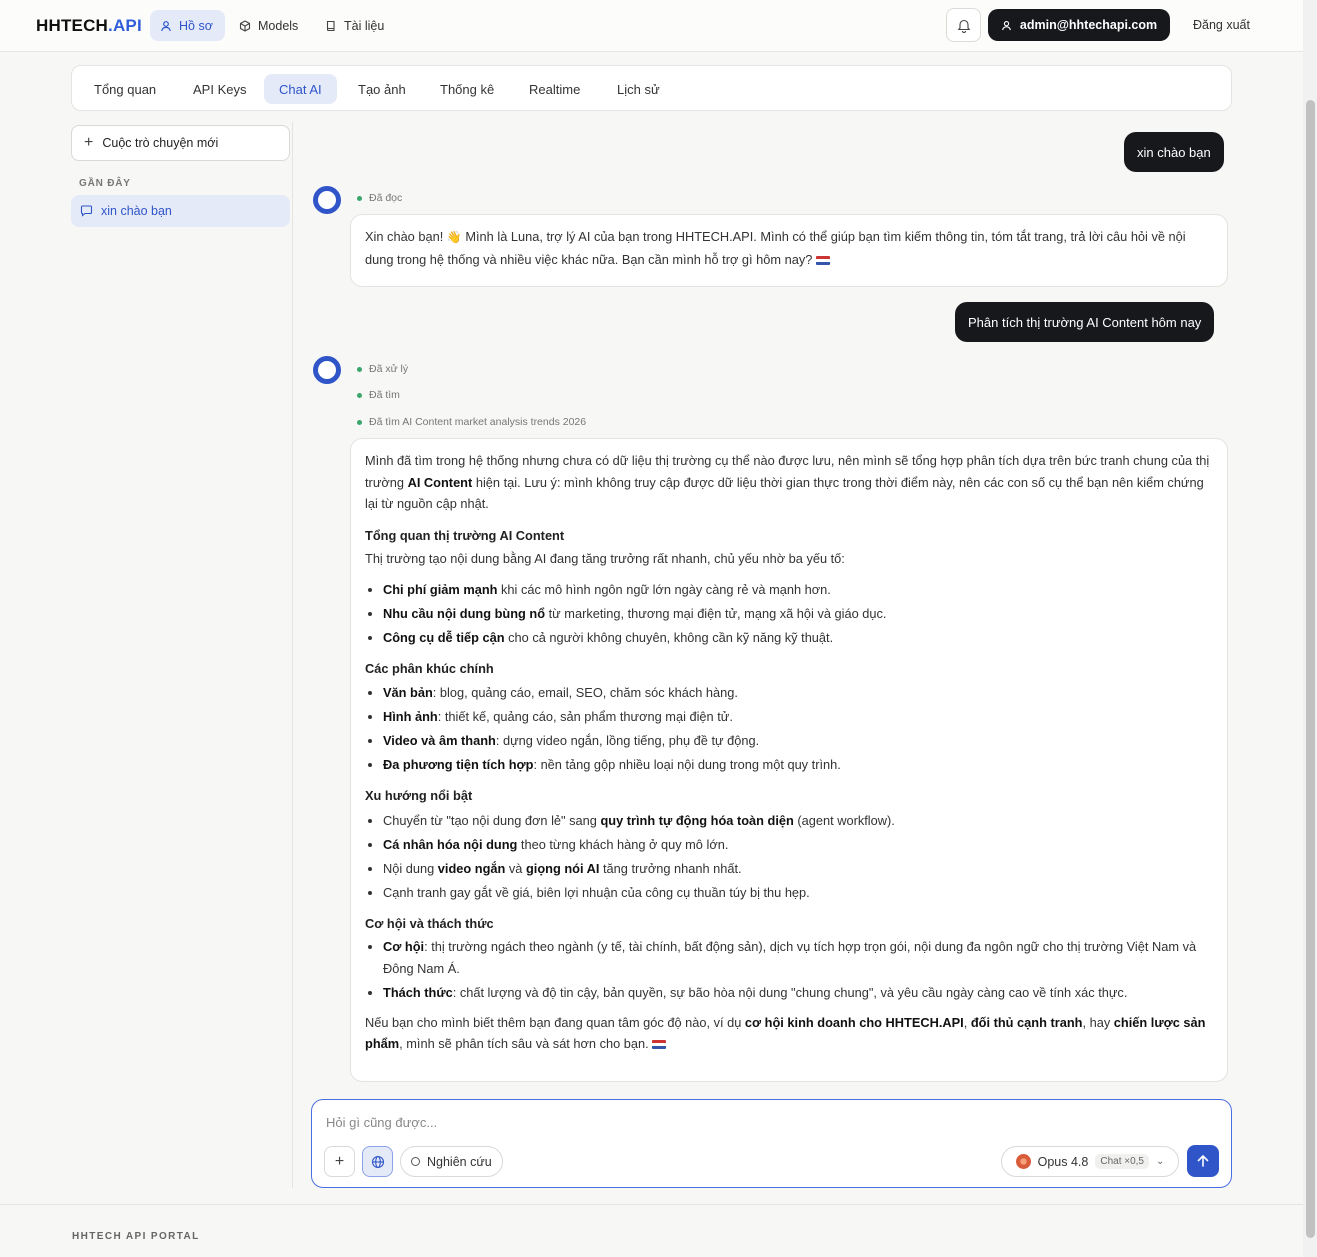 Image resolution: width=1317 pixels, height=1257 pixels. What do you see at coordinates (1221, 25) in the screenshot?
I see `logout-link: Đăng xuất` at bounding box center [1221, 25].